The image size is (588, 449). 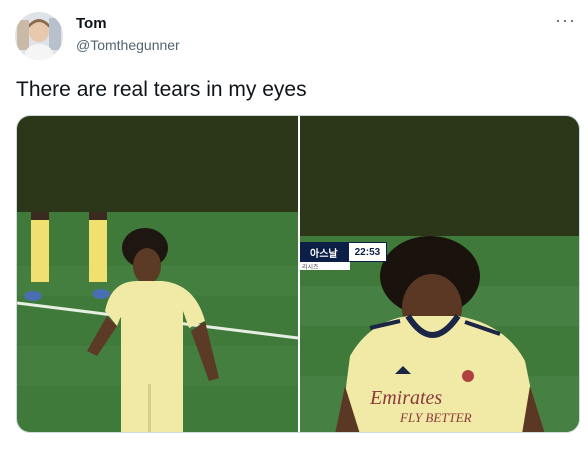 What do you see at coordinates (128, 45) in the screenshot?
I see `user-handle: @Tomthegunner` at bounding box center [128, 45].